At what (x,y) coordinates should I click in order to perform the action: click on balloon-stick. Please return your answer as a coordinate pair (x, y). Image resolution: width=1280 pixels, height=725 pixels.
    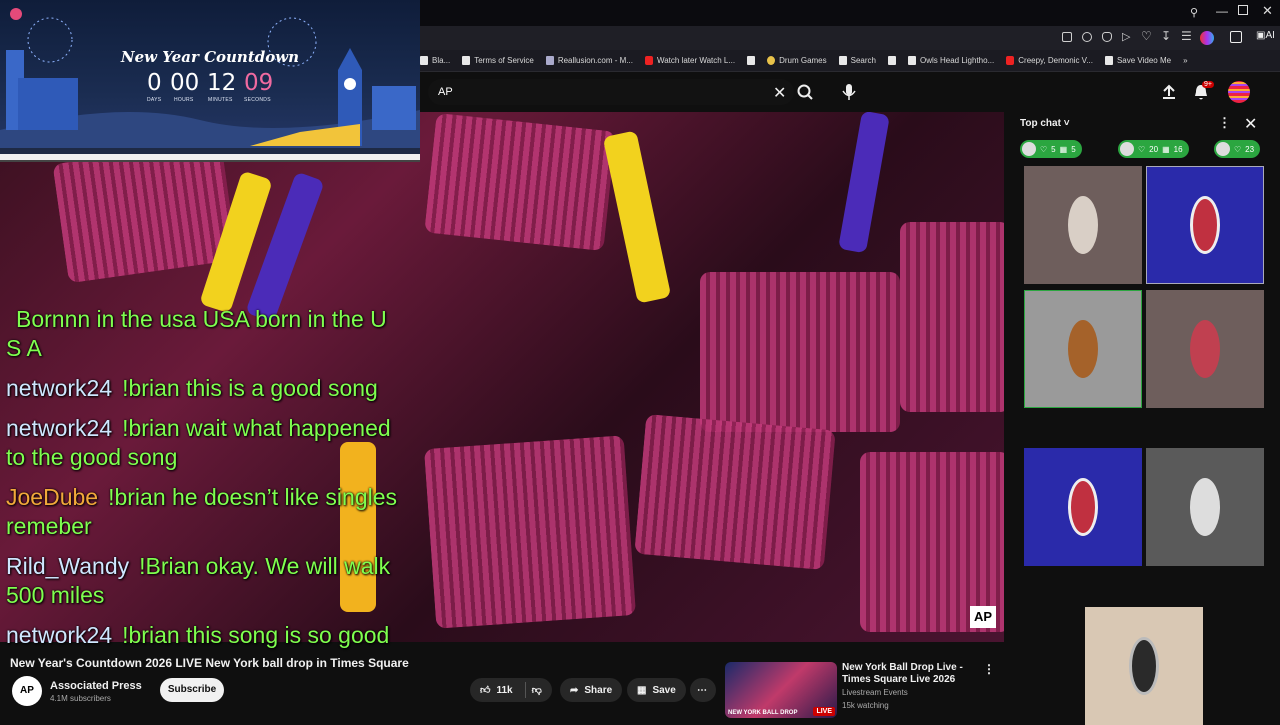
    Looking at the image, I should click on (637, 217).